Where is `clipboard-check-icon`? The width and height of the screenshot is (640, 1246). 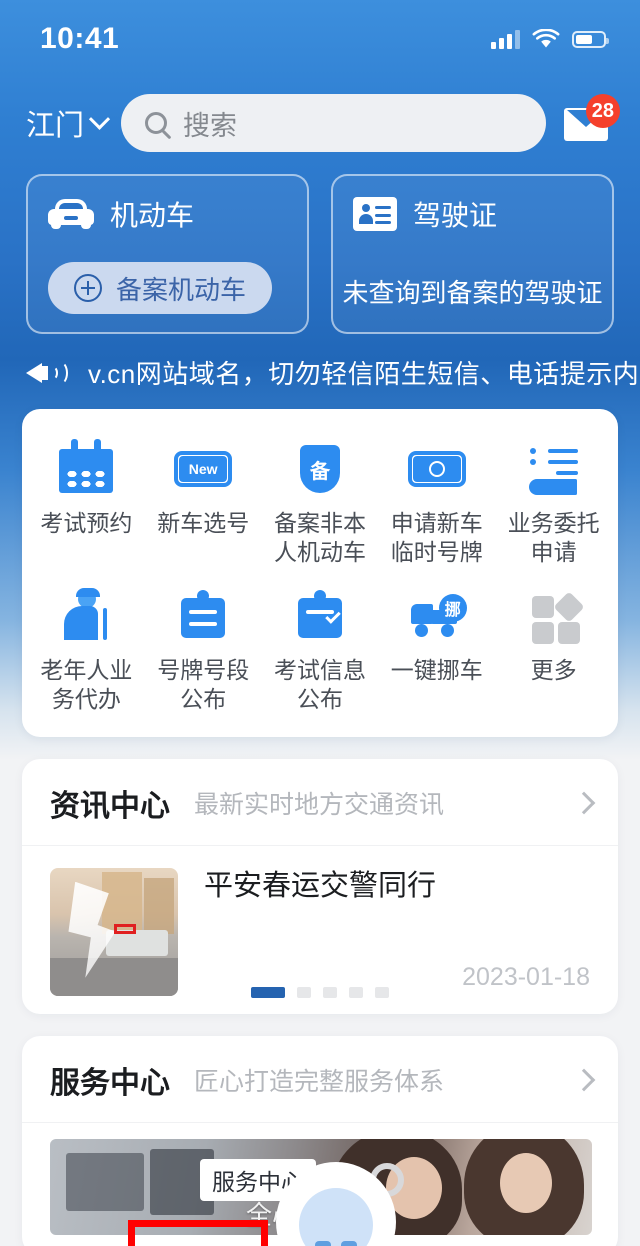 clipboard-check-icon is located at coordinates (320, 615).